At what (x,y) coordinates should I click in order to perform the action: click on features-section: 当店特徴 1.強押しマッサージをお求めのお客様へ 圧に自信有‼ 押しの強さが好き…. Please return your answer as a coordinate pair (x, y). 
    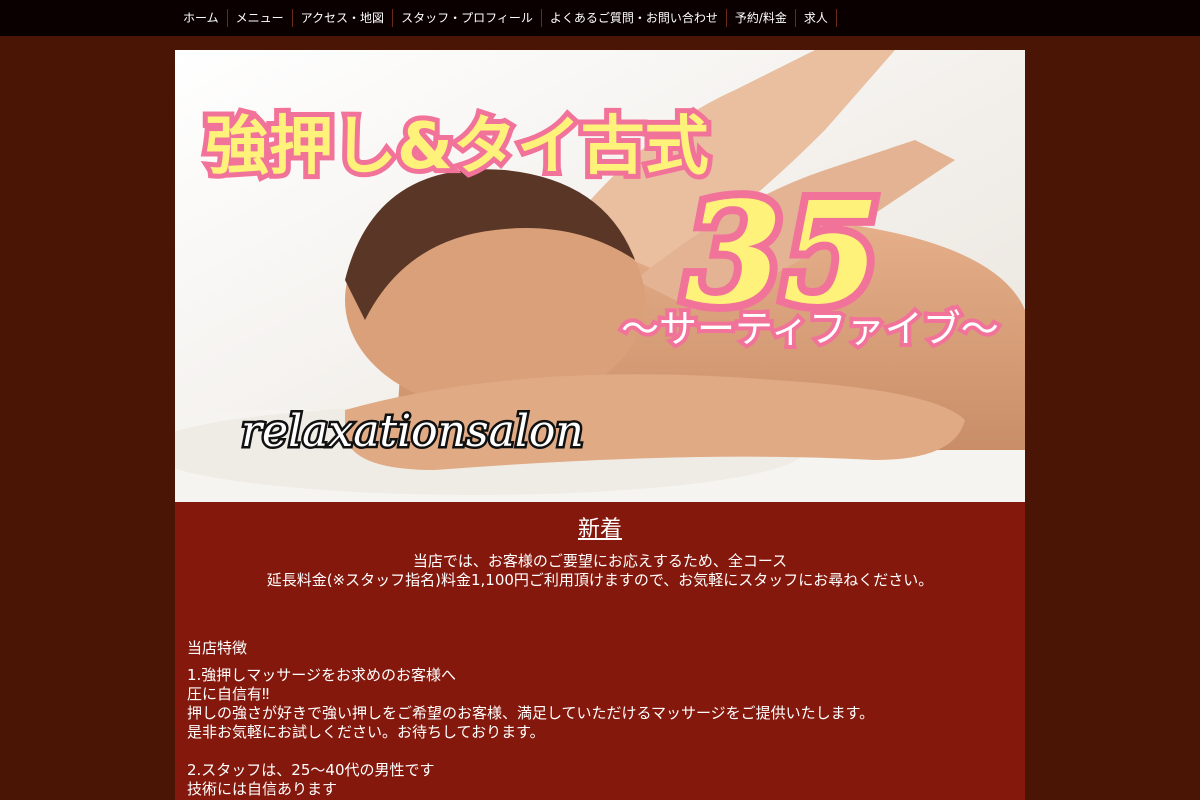
    Looking at the image, I should click on (597, 719).